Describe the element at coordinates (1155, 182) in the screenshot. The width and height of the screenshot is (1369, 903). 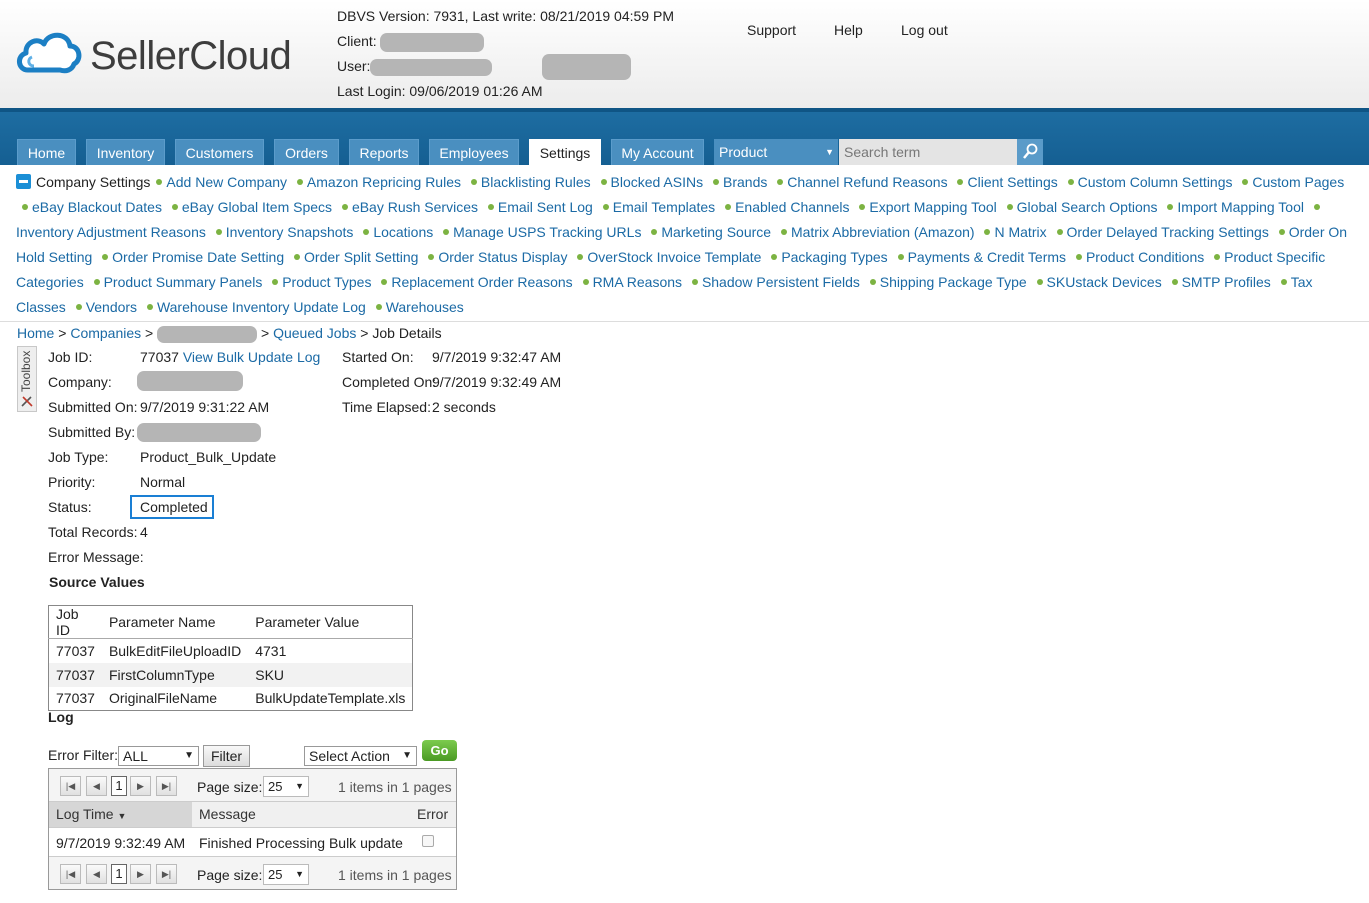
I see `settings-link-custom-column-settings: Custom Column Settings` at that location.